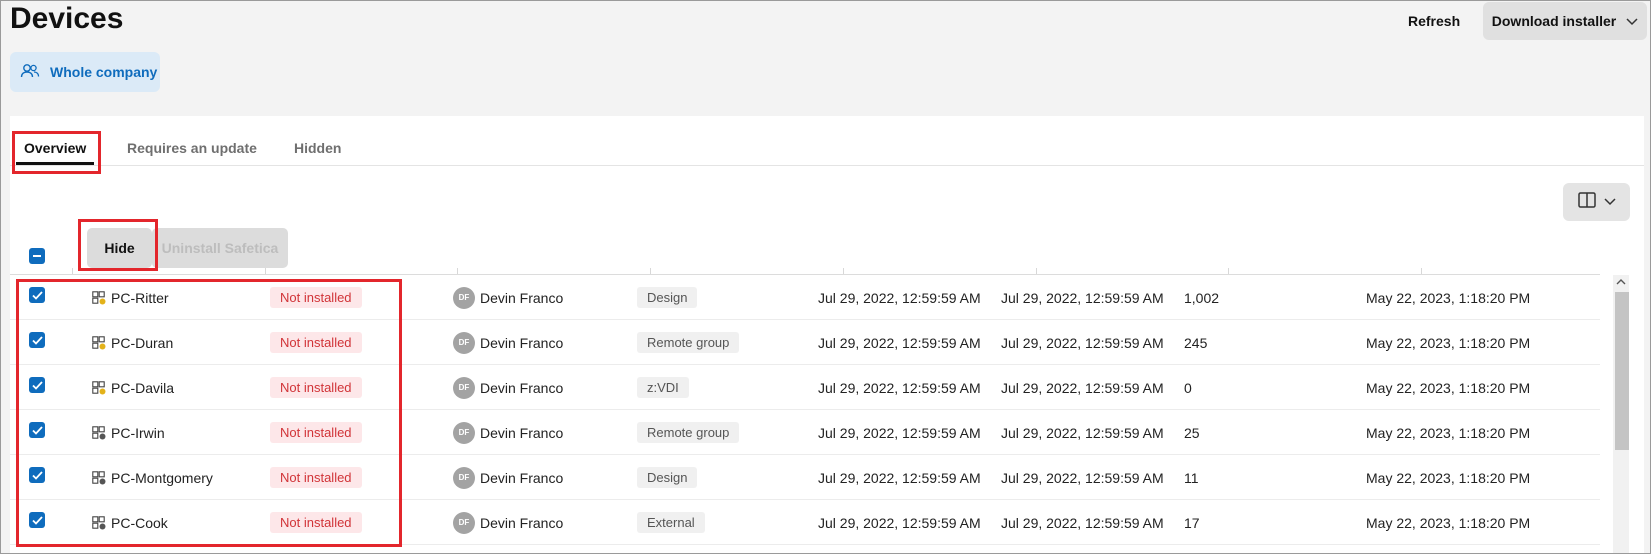 The width and height of the screenshot is (1651, 554). What do you see at coordinates (1192, 522) in the screenshot?
I see `count-cell: 17` at bounding box center [1192, 522].